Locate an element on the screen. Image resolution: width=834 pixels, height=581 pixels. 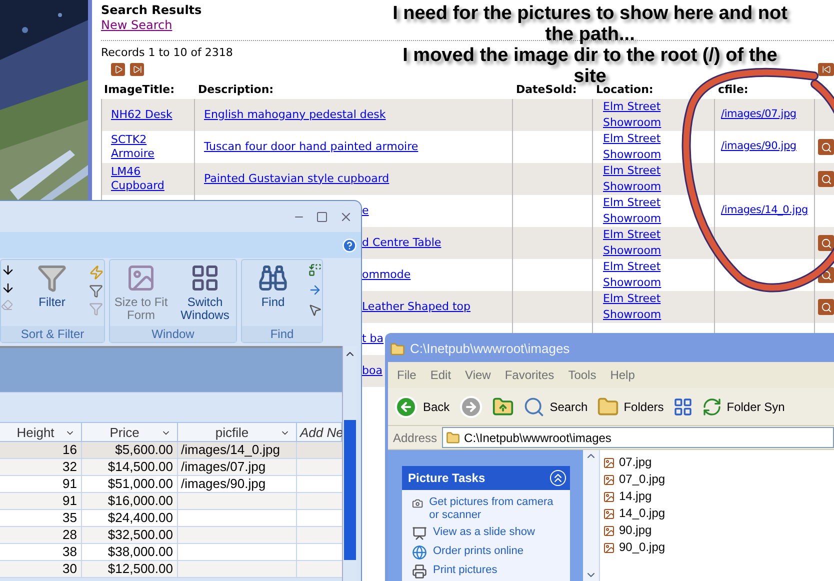
collapse-icon is located at coordinates (558, 478).